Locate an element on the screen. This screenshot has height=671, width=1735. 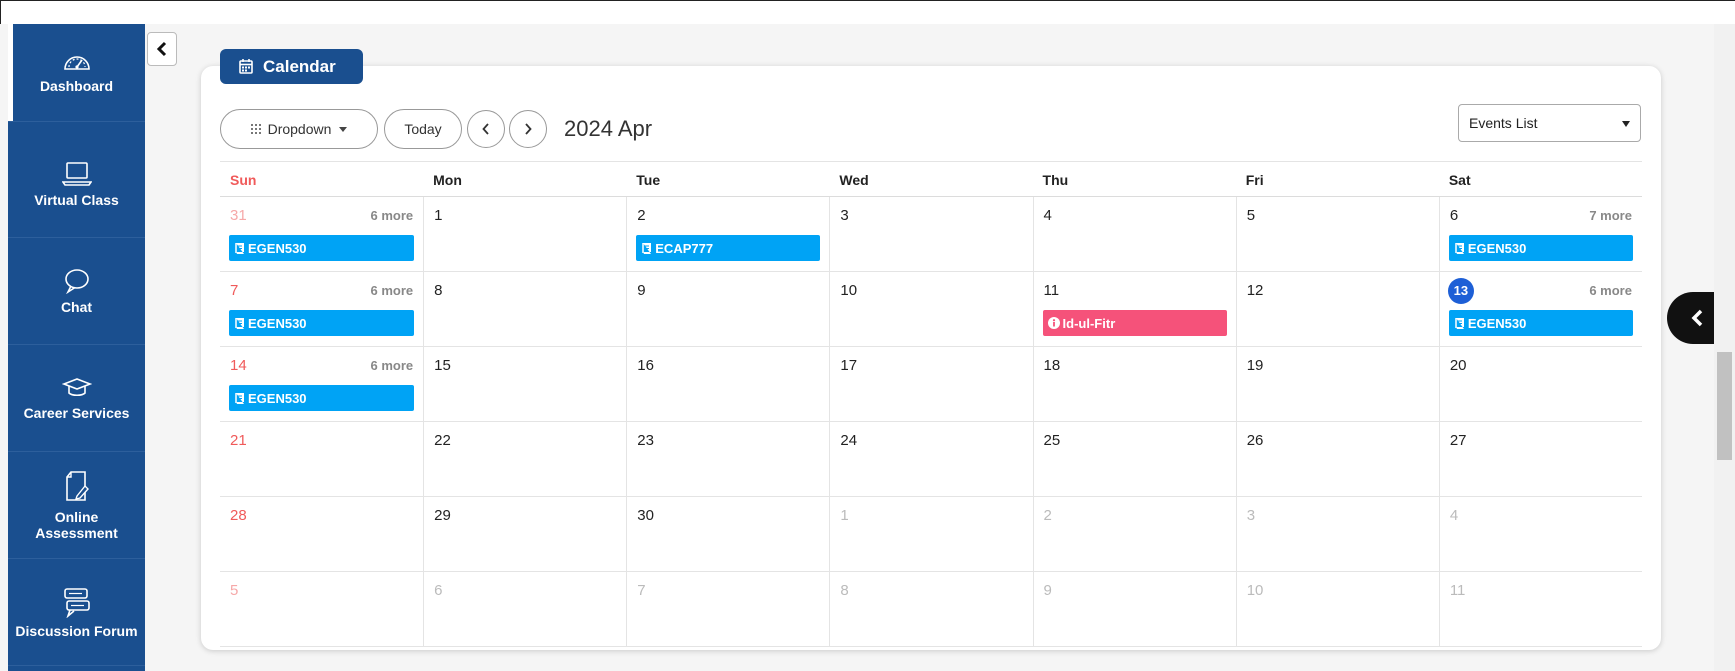
dropdown-button: Dropdown is located at coordinates (299, 129).